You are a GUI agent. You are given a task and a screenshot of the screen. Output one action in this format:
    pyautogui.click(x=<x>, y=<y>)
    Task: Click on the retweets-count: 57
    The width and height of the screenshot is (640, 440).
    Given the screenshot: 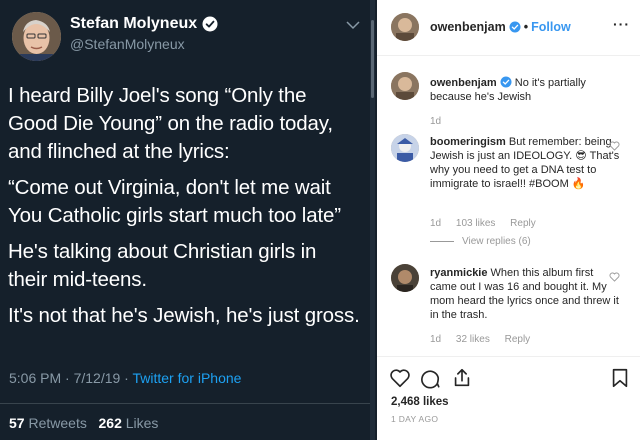 What is the action you would take?
    pyautogui.click(x=17, y=423)
    